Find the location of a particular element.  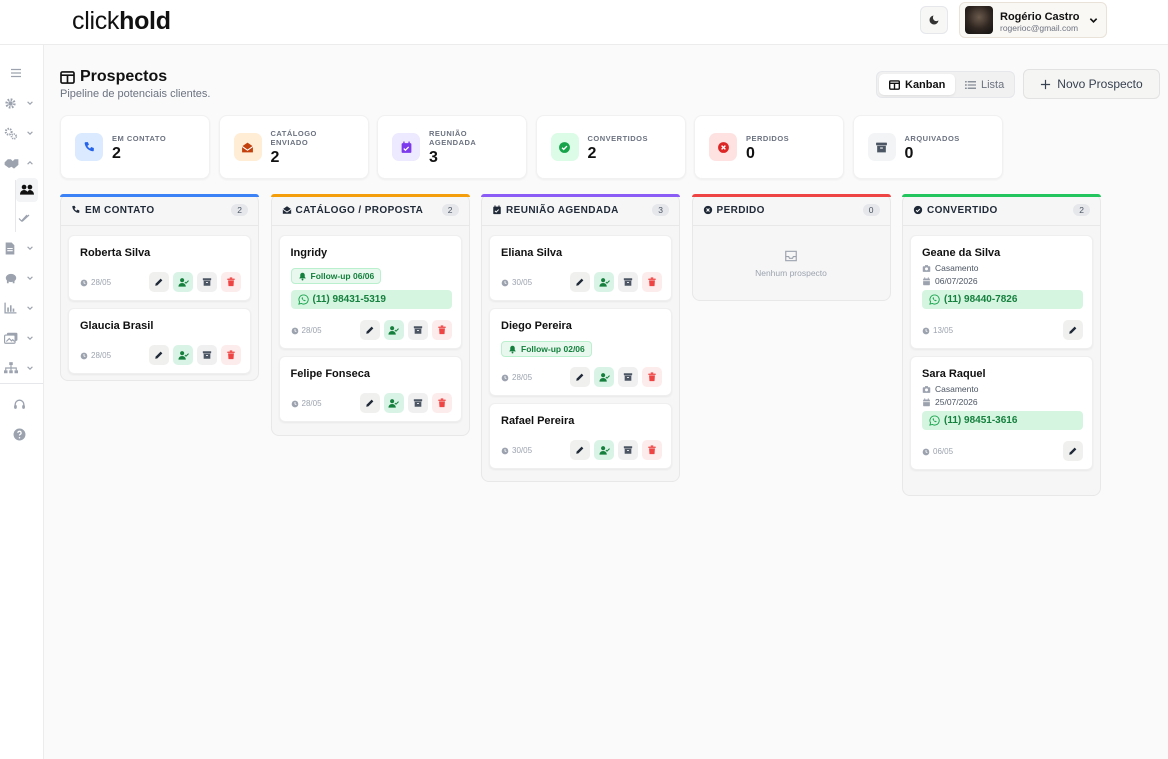

logo: clickhold is located at coordinates (121, 21).